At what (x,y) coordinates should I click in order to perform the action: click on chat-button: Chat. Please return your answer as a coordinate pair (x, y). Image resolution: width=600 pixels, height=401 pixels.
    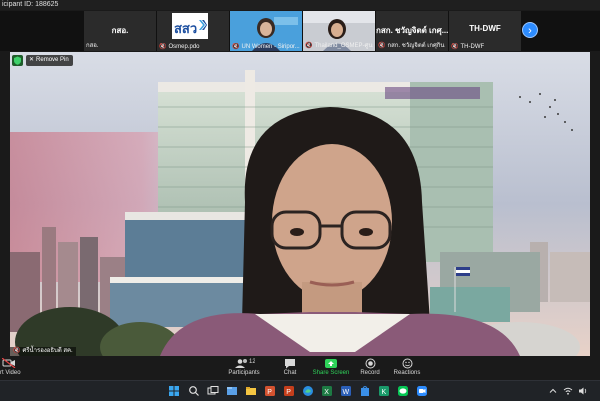
    Looking at the image, I should click on (290, 367).